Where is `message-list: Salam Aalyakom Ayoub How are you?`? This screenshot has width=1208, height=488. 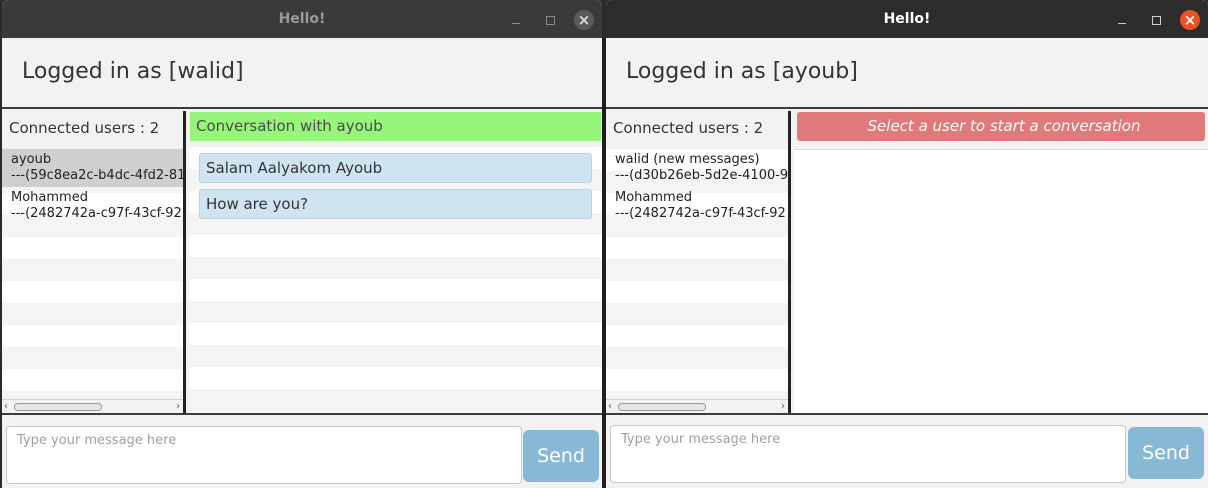
message-list: Salam Aalyakom Ayoub How are you? is located at coordinates (395, 183).